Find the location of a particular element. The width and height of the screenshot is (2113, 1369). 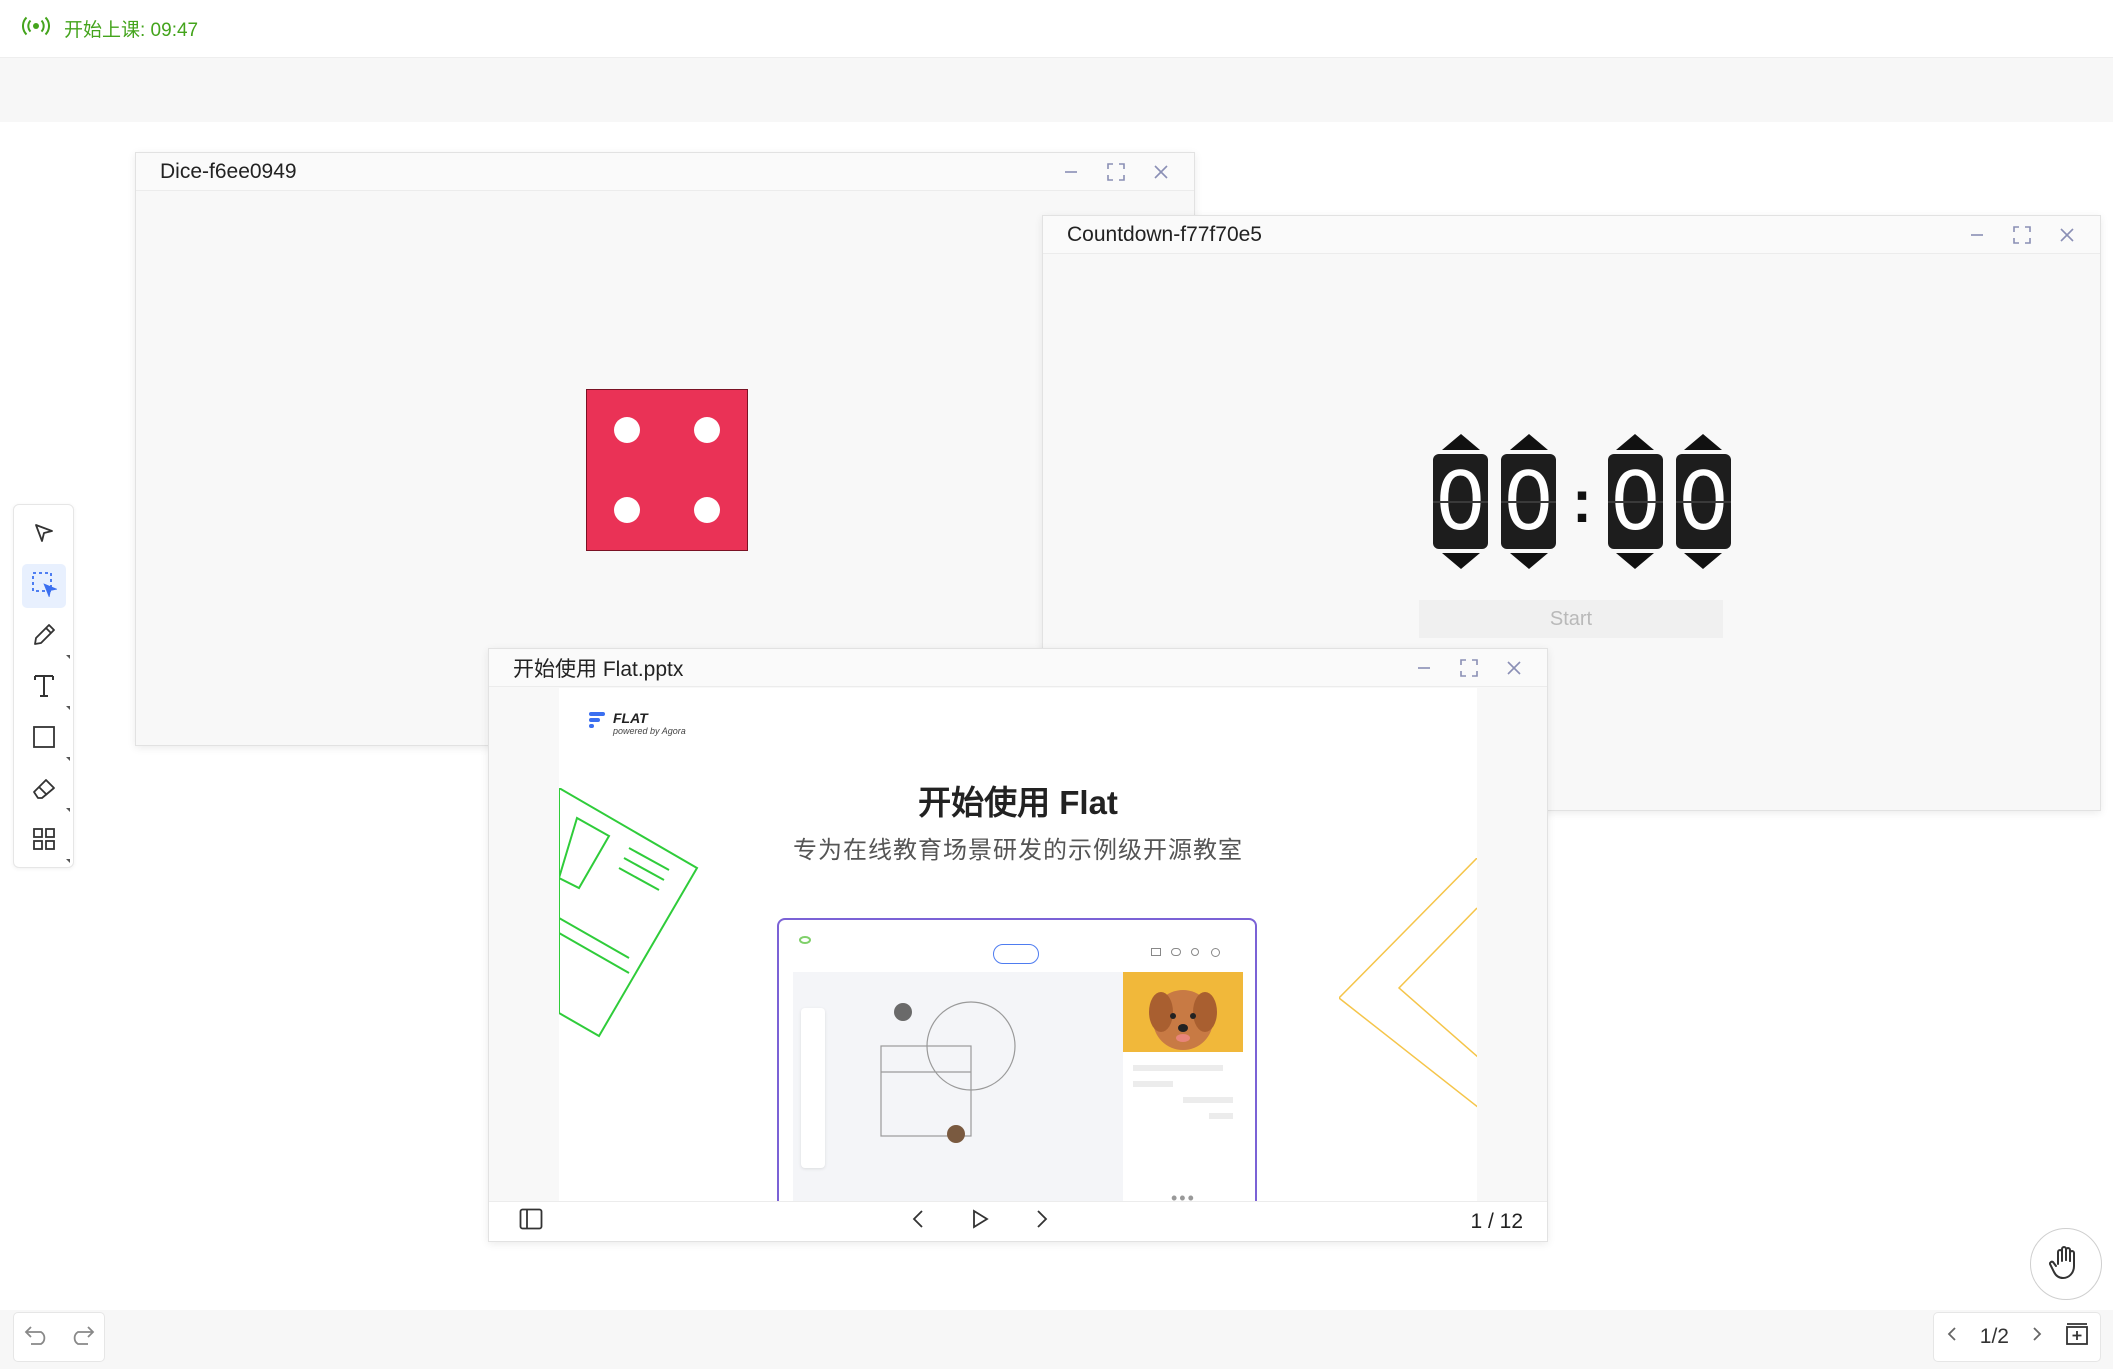

pencil-icon is located at coordinates (44, 637).